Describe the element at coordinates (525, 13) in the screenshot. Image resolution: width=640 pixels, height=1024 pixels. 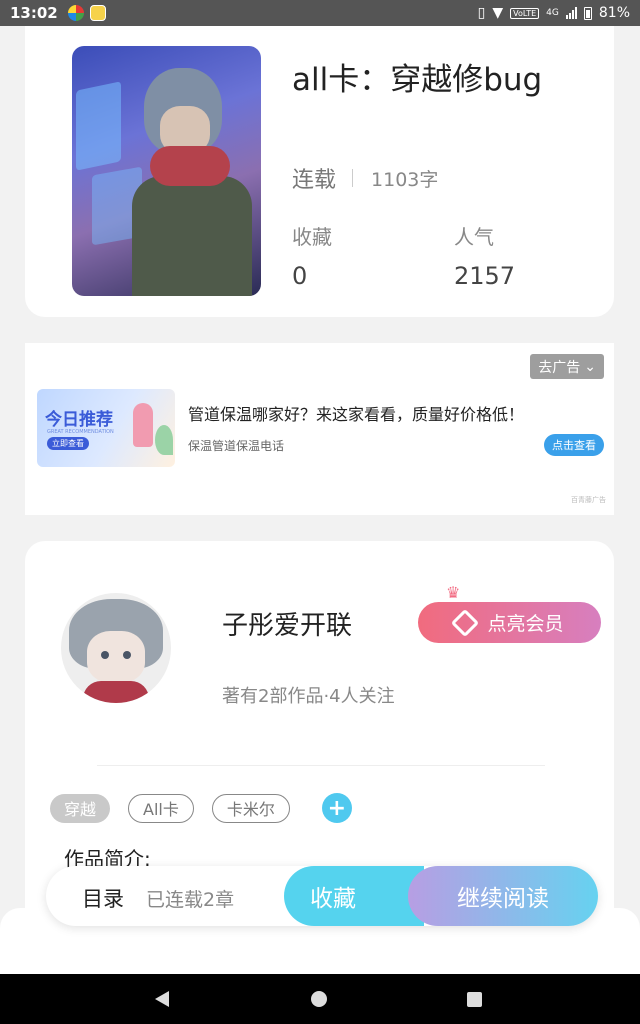
I see `volte-badge: VoLTE` at that location.